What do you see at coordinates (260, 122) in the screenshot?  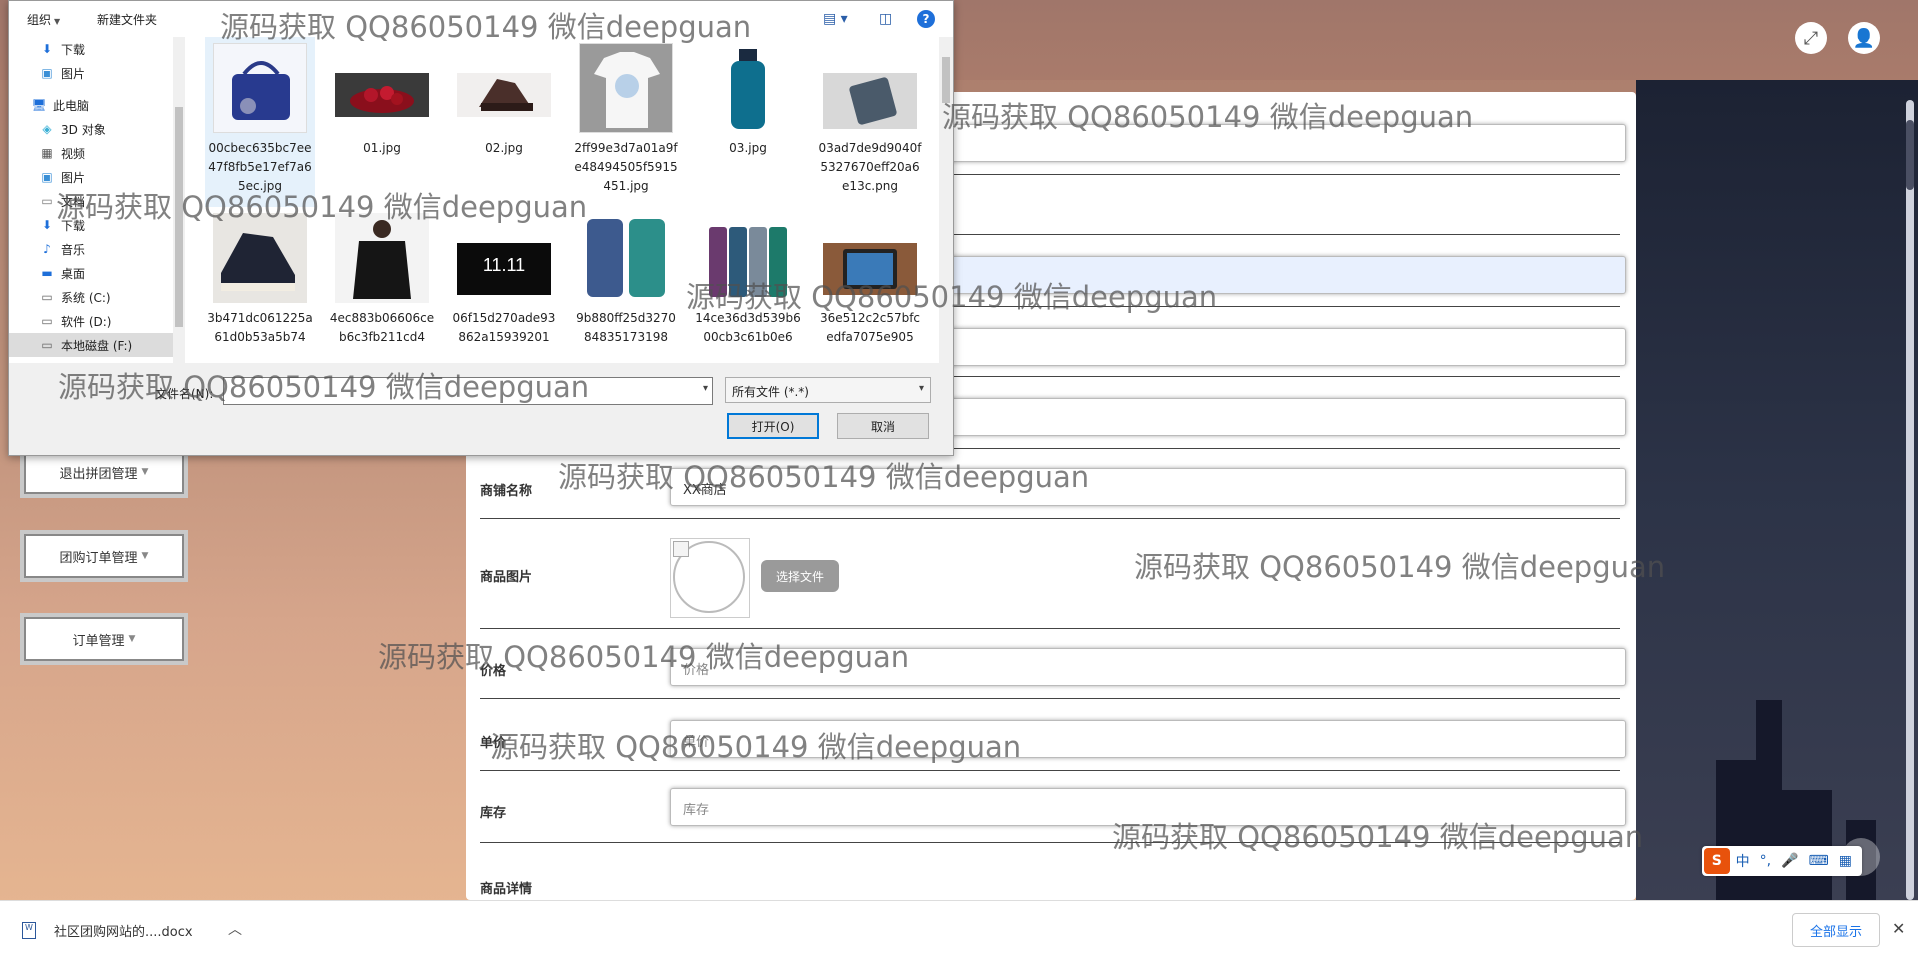 I see `file-item: 00cbec635bc7ee47f8fb5e17ef7a65ec.jpg` at bounding box center [260, 122].